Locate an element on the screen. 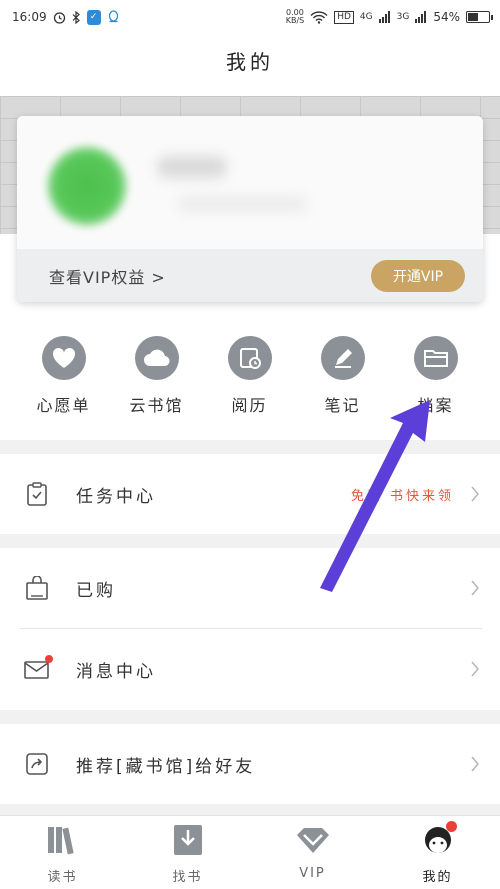  profile-avatar-icon is located at coordinates (438, 839).